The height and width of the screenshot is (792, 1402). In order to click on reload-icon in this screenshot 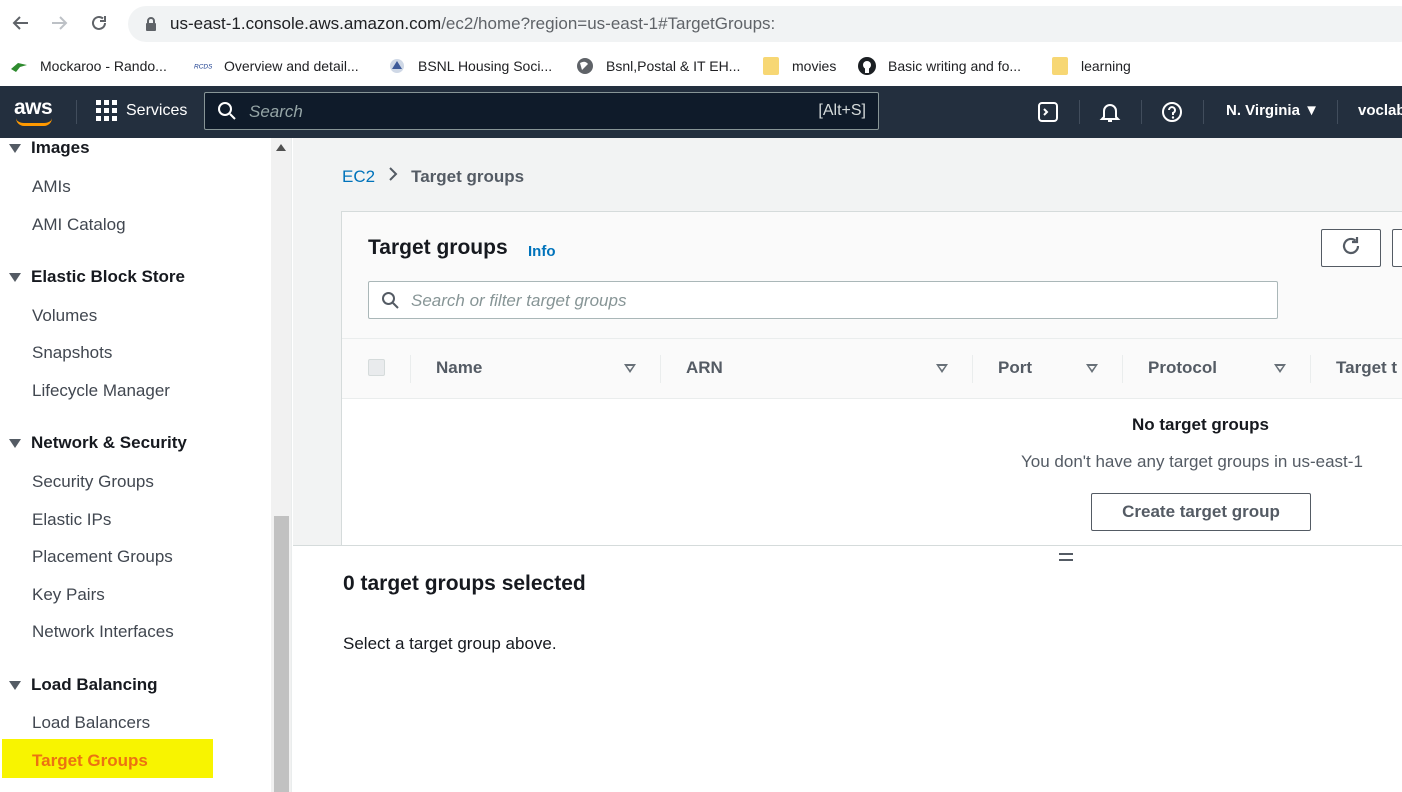, I will do `click(99, 23)`.